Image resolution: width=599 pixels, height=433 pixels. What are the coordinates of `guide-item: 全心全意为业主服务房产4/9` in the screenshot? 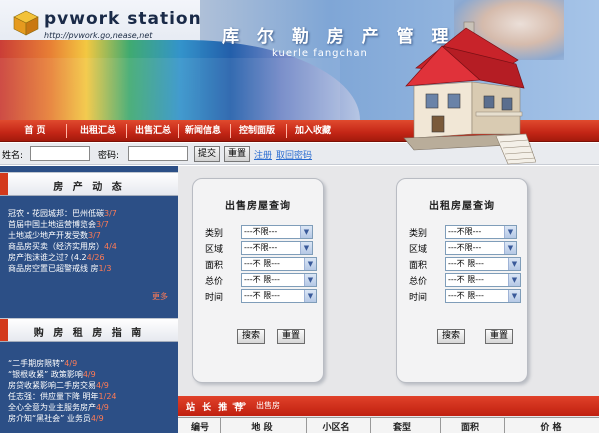 It's located at (90, 407).